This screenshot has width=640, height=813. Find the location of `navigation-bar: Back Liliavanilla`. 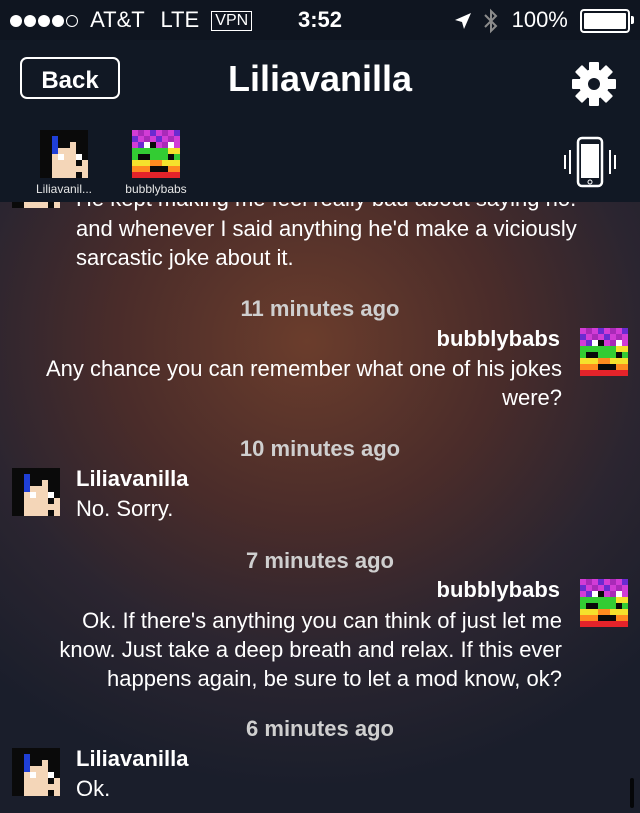

navigation-bar: Back Liliavanilla is located at coordinates (320, 82).